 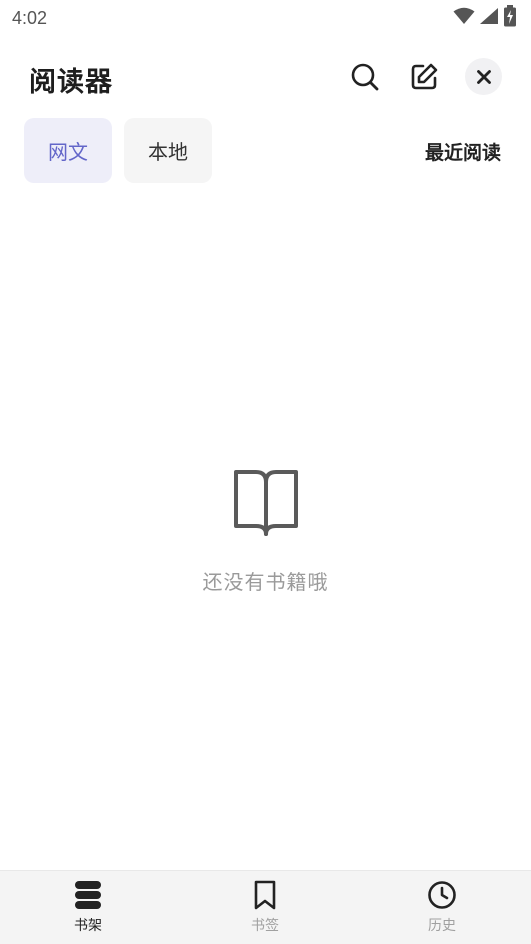 I want to click on search-icon, so click(x=365, y=77).